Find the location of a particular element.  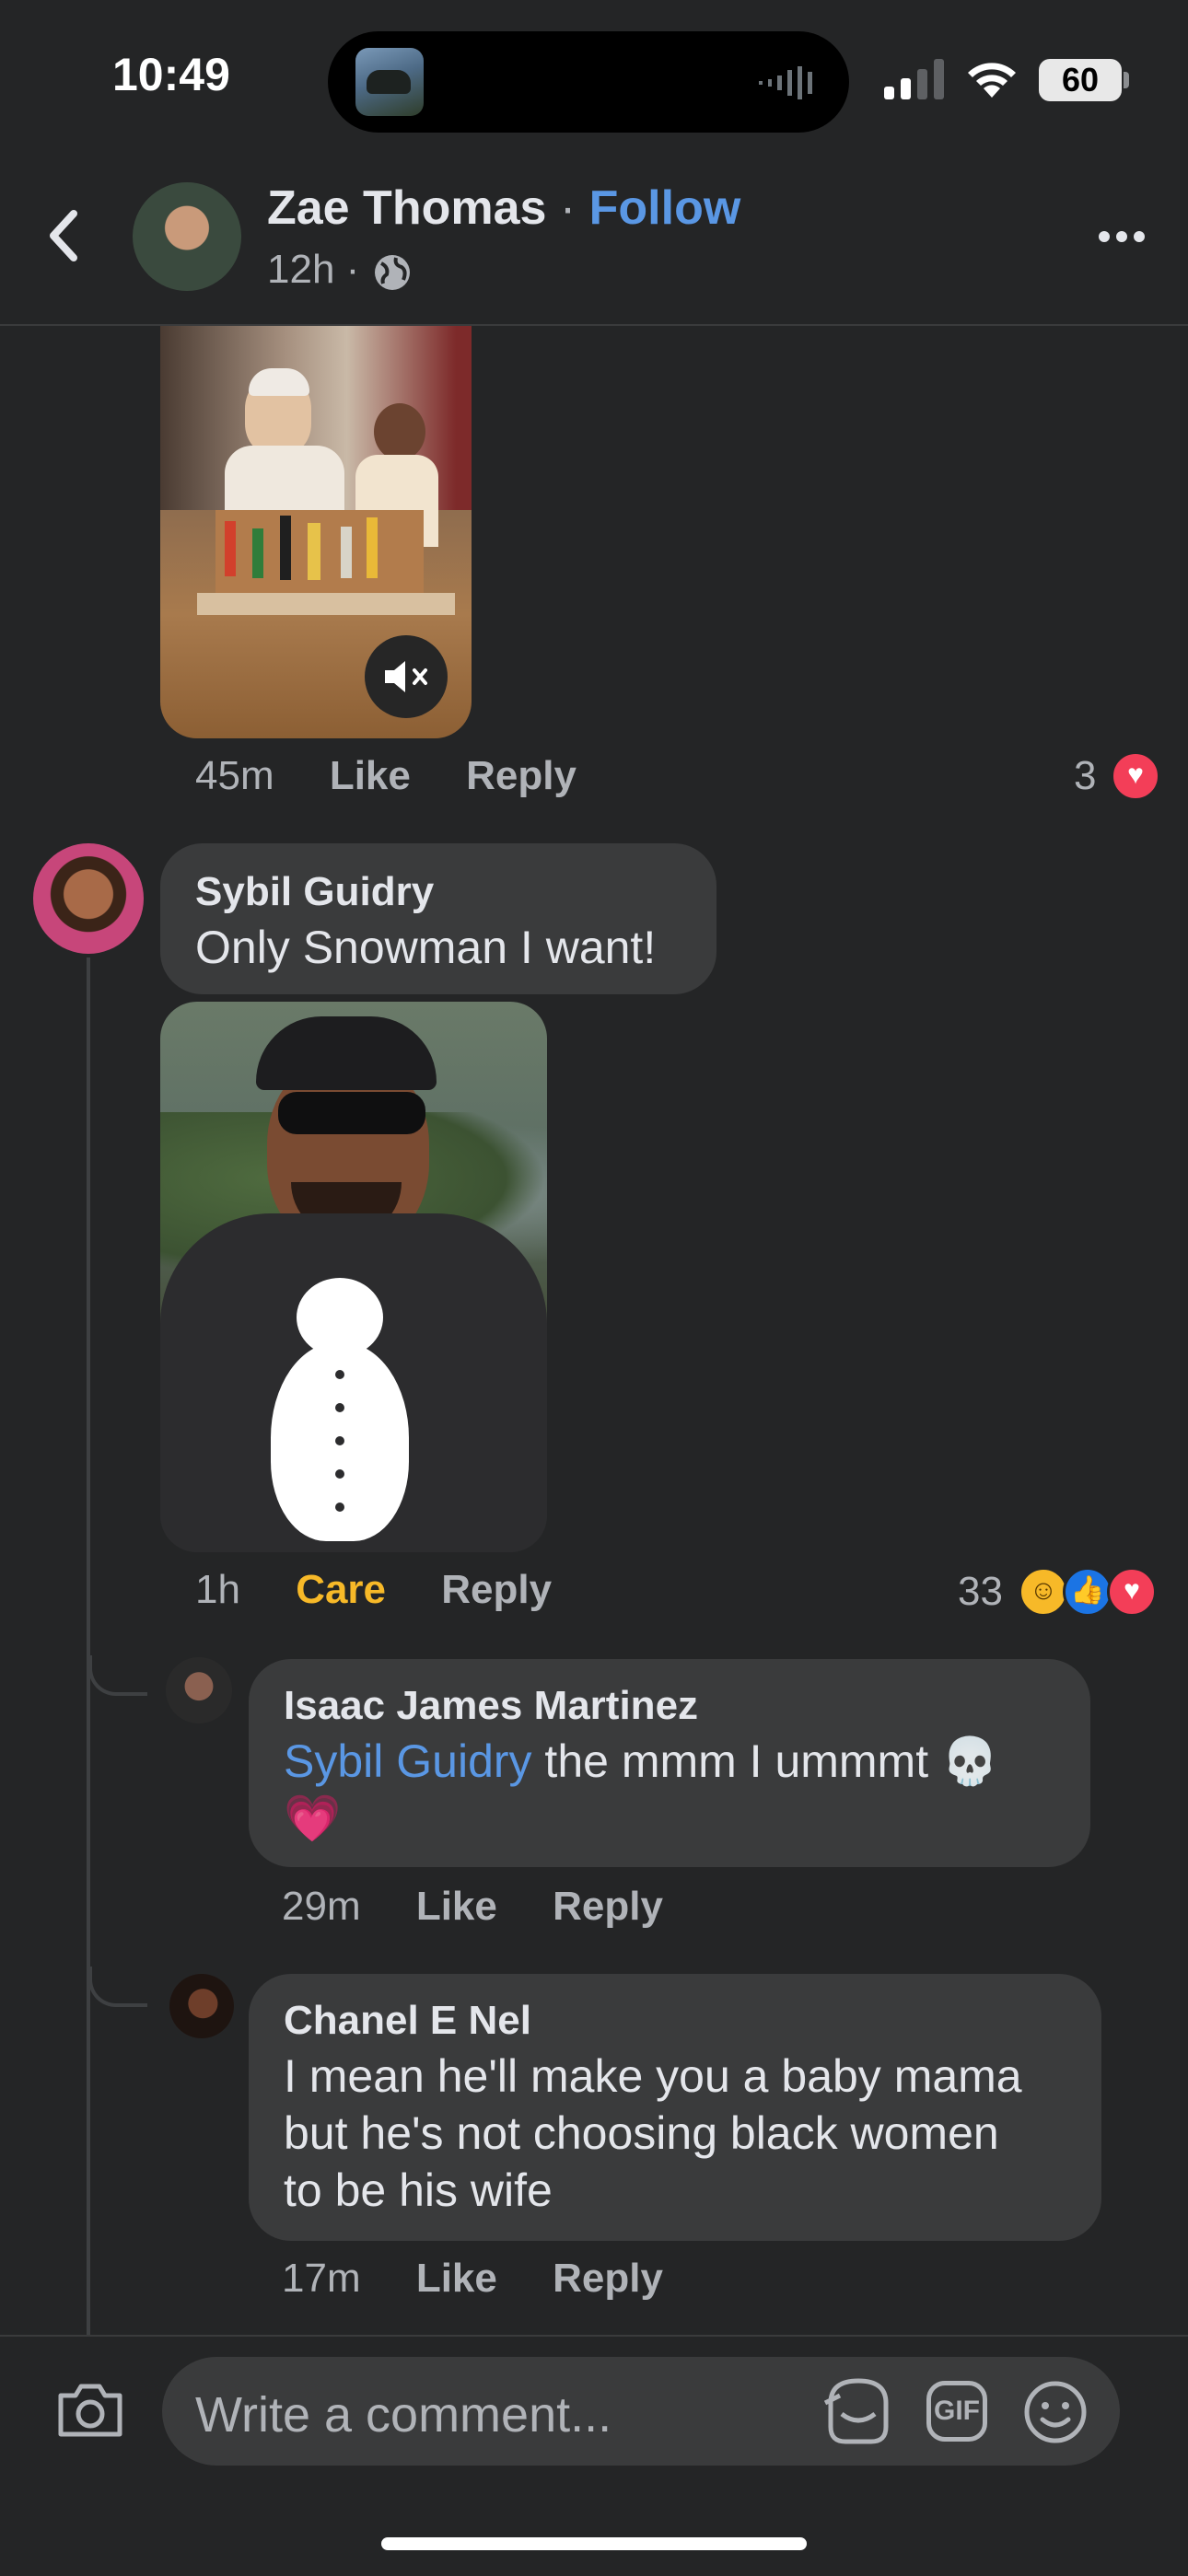

speaker-muted-icon is located at coordinates (406, 676).